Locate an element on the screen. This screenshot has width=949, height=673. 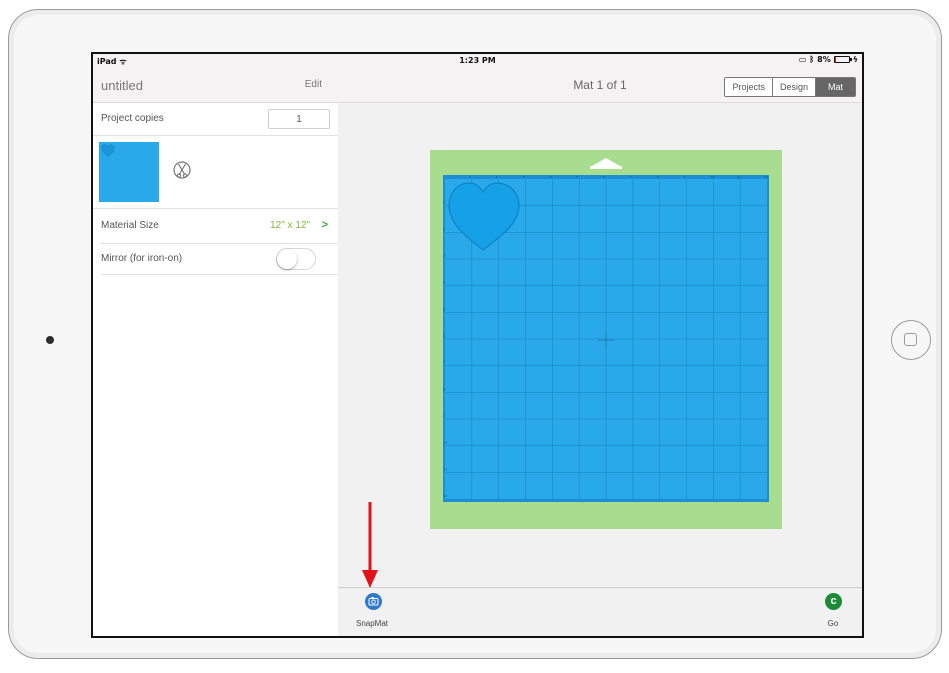
home-button is located at coordinates (911, 340).